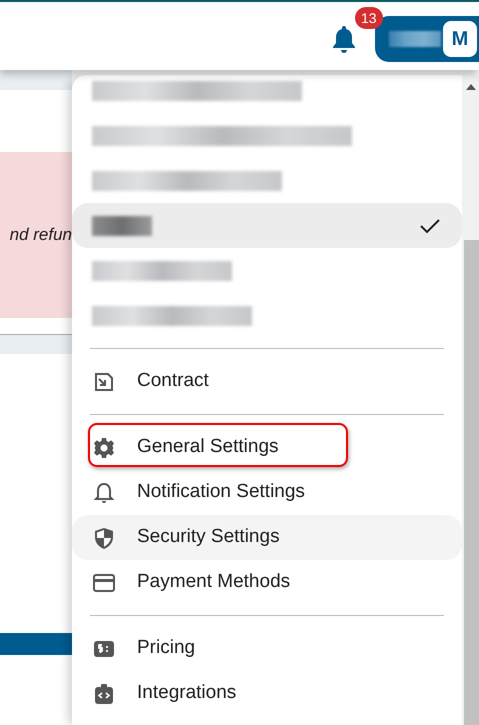  Describe the element at coordinates (471, 482) in the screenshot. I see `scrollbar-thumb` at that location.